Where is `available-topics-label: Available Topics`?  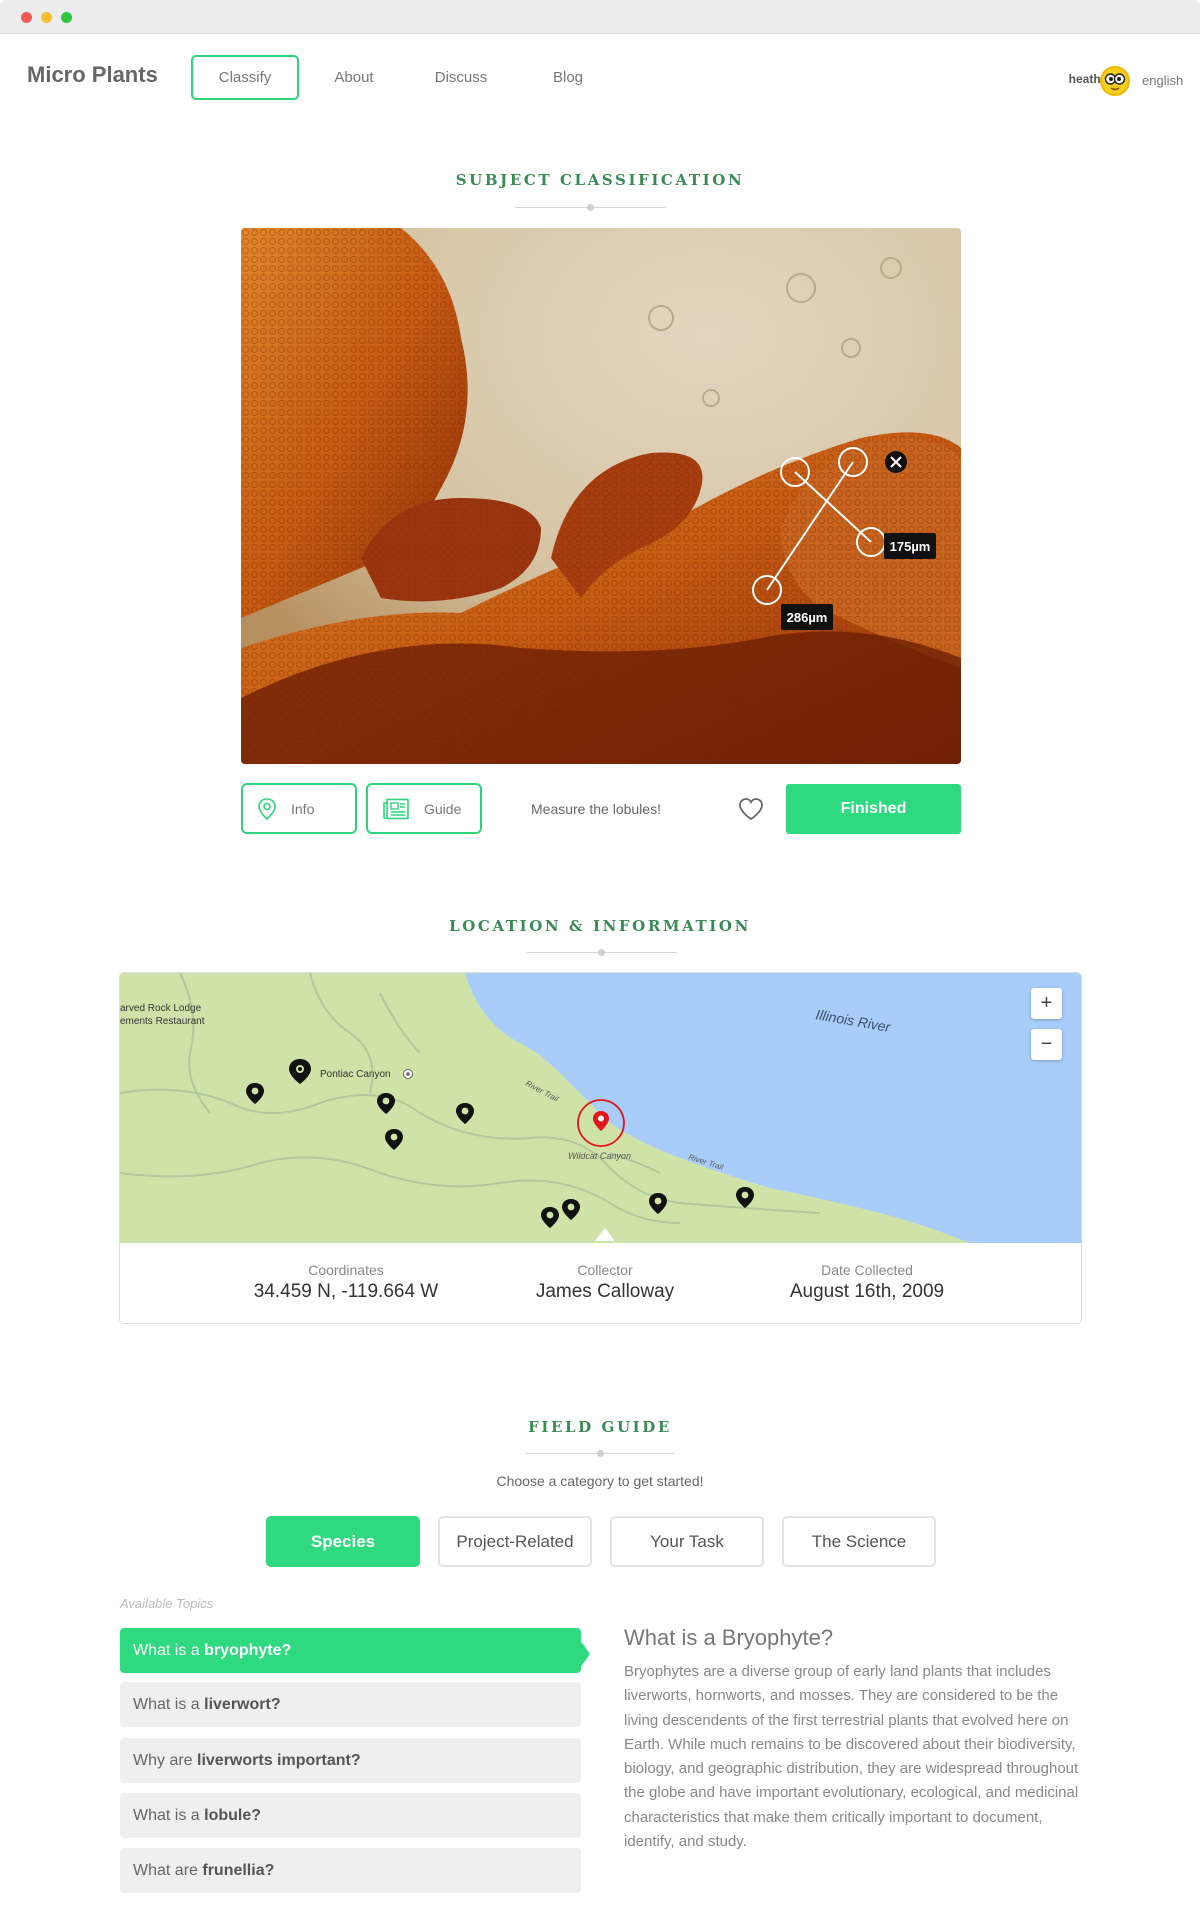
available-topics-label: Available Topics is located at coordinates (167, 1603).